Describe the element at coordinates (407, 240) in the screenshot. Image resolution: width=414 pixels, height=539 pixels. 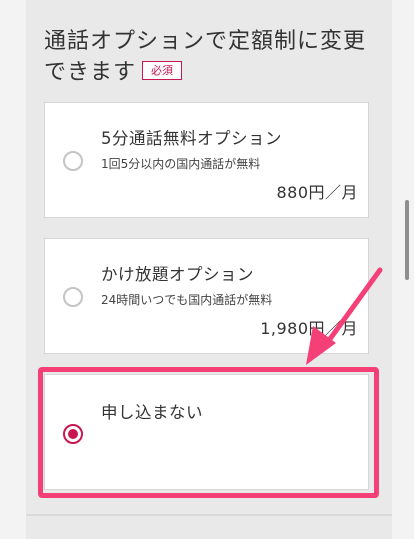
I see `scrollbar-thumb` at that location.